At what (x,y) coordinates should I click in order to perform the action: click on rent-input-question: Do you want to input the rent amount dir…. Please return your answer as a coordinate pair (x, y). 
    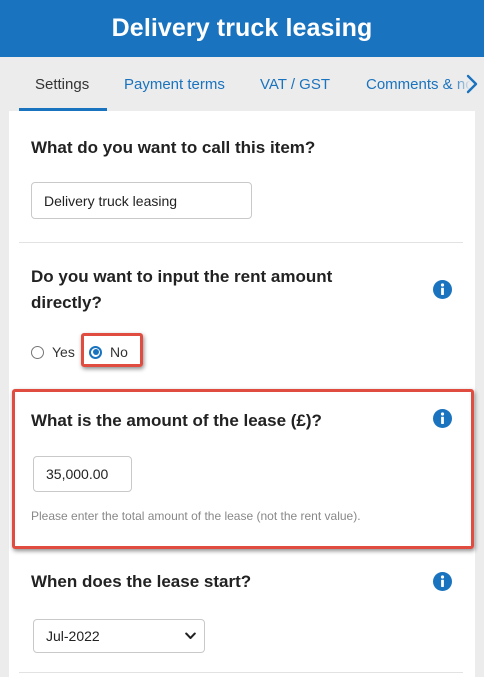
    Looking at the image, I should click on (181, 290).